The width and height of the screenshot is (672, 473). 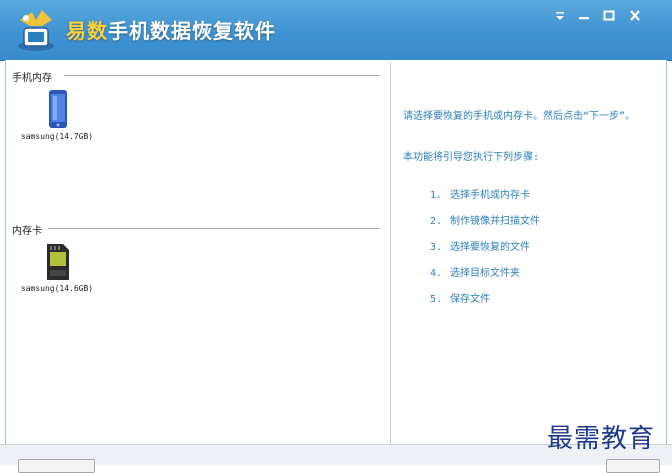 I want to click on step-item: 3. 选择要恢复的文件, so click(x=485, y=251).